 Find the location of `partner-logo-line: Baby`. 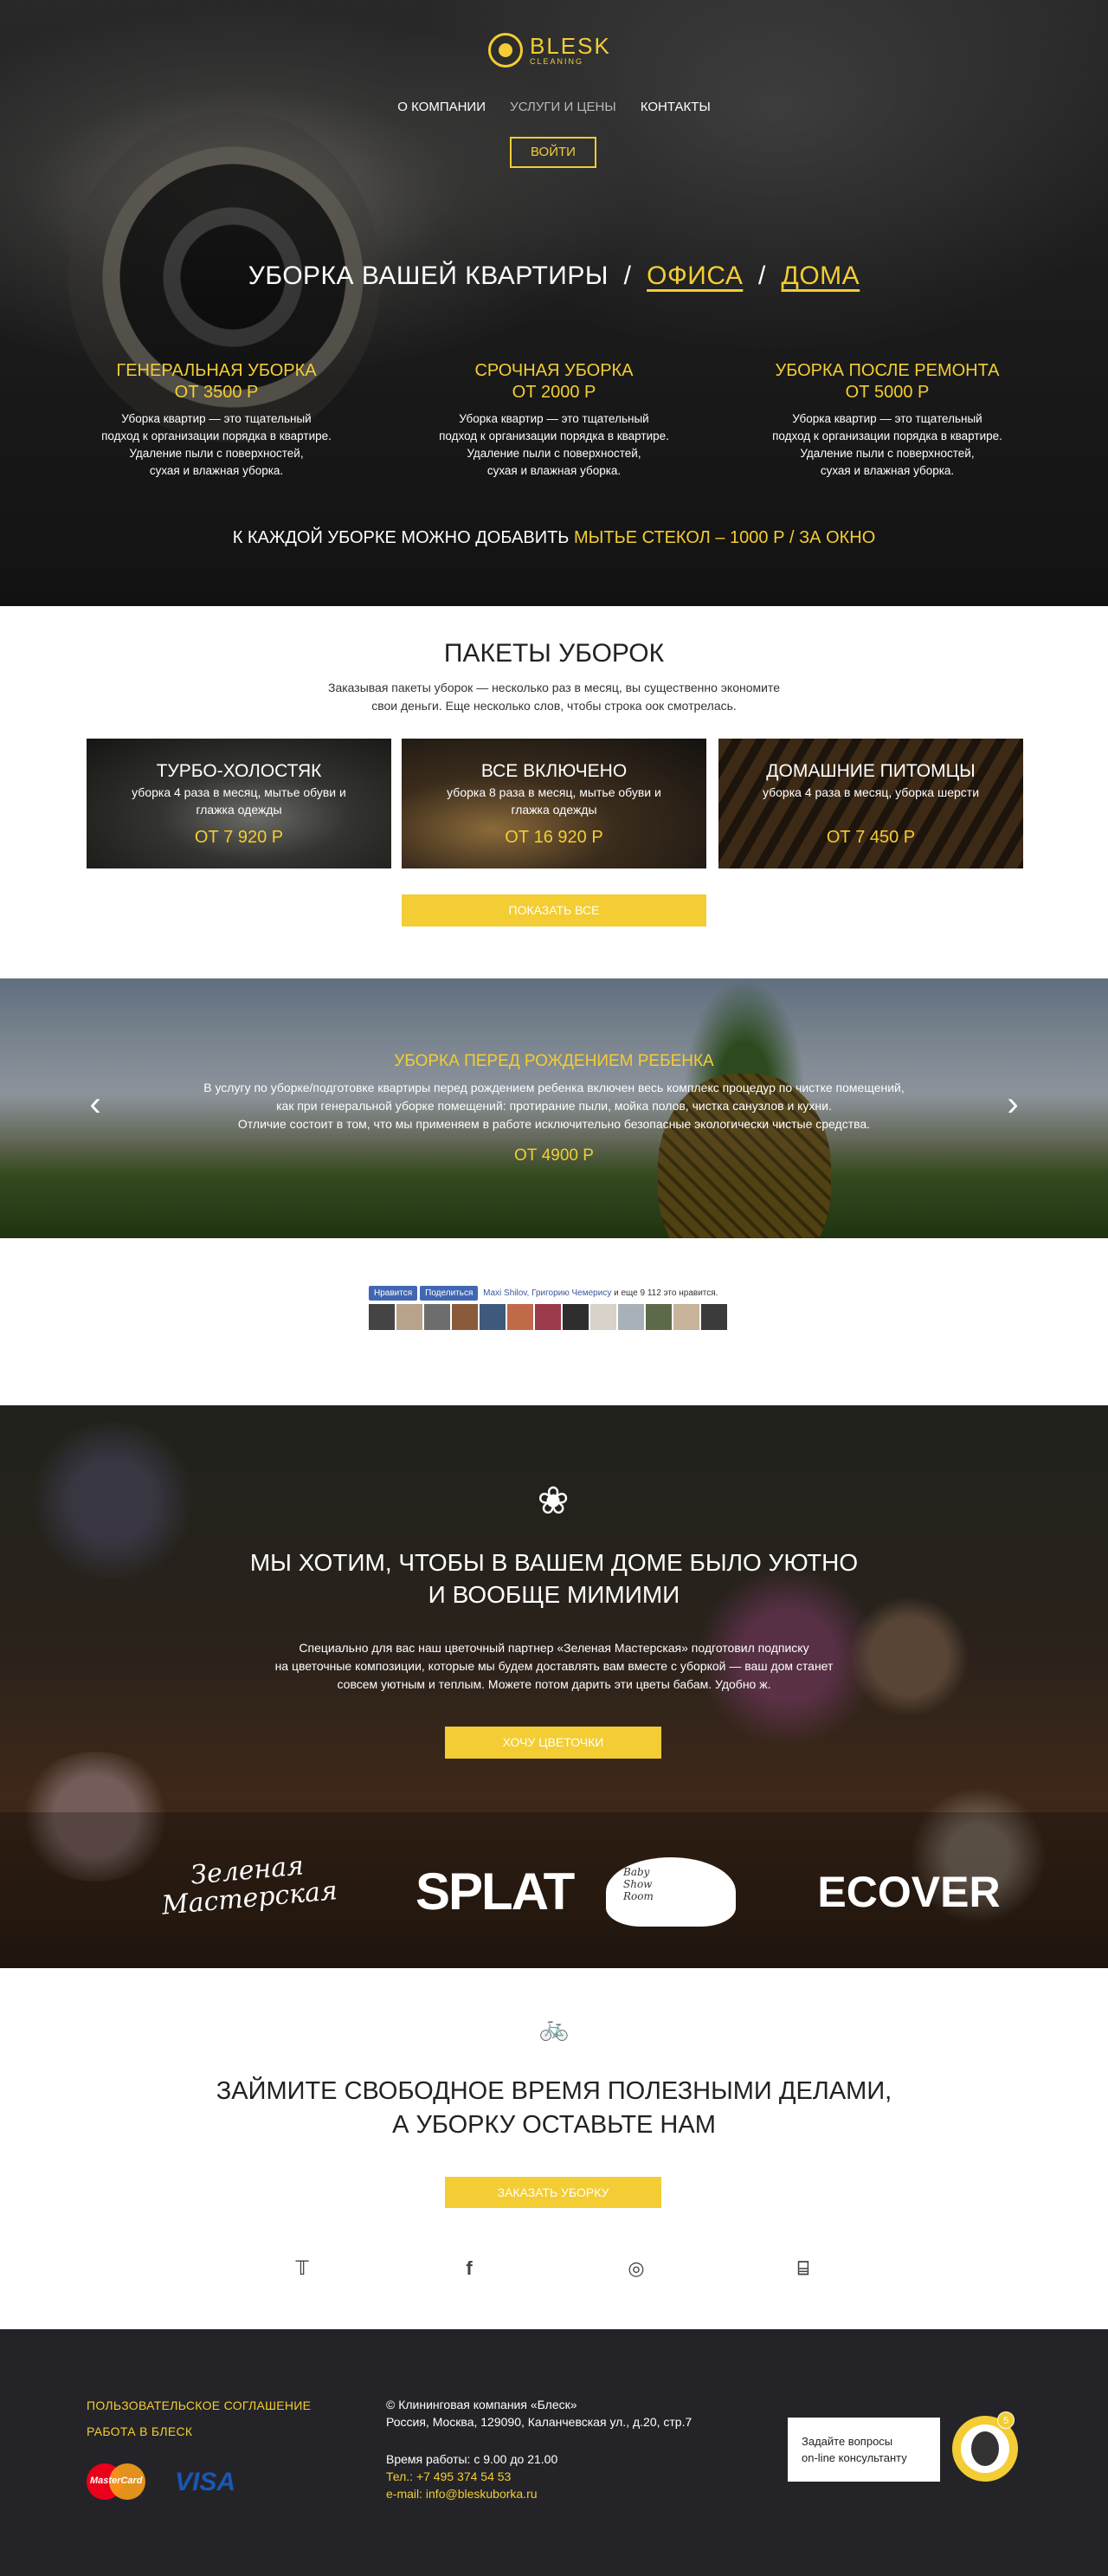

partner-logo-line: Baby is located at coordinates (636, 1872).